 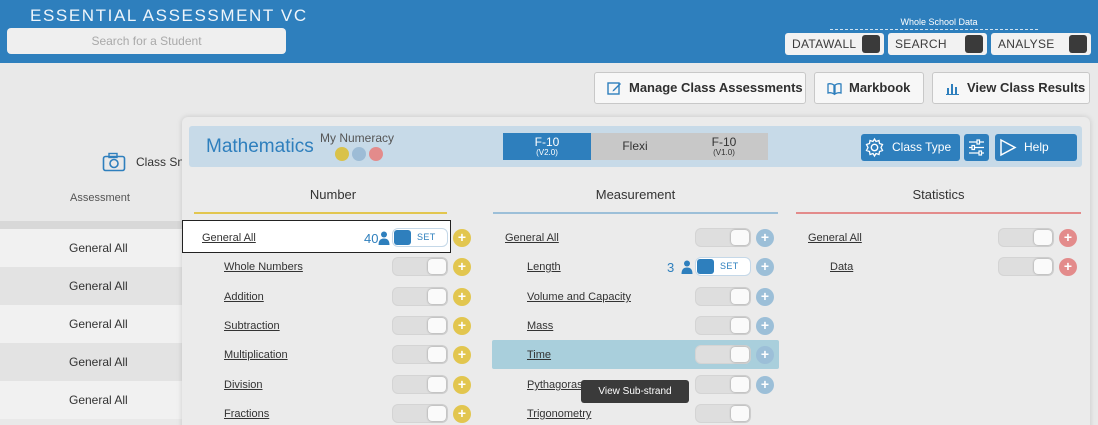 I want to click on toggle-number-general-all: SET, so click(x=420, y=237).